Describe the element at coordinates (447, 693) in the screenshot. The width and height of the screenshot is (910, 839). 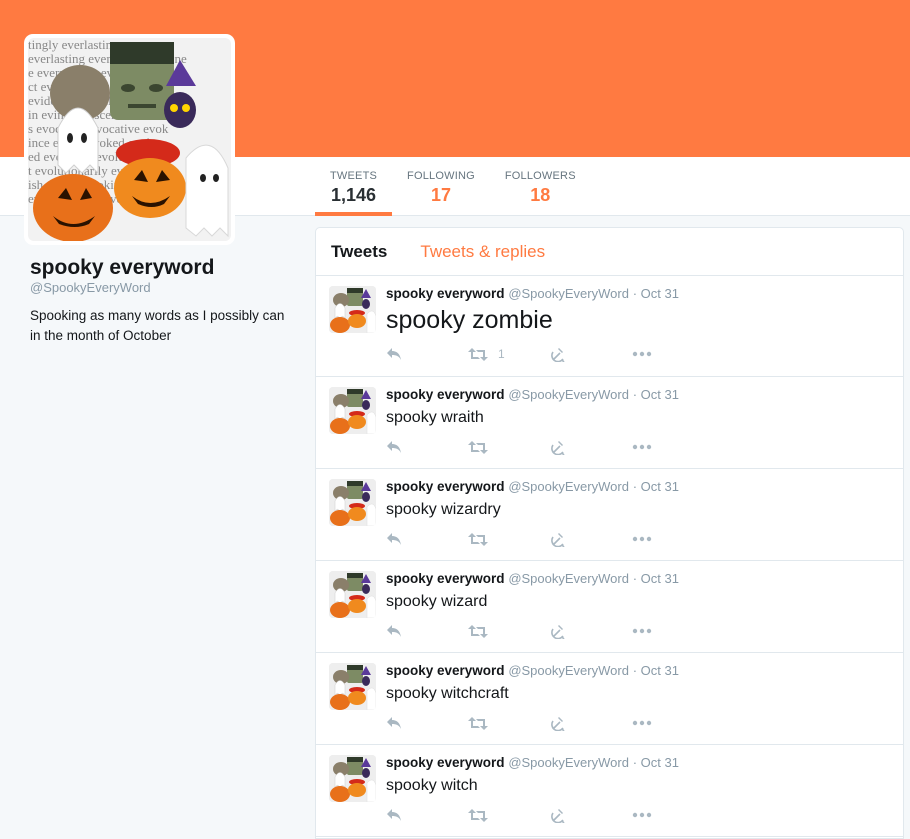
I see `tweet-text: spooky witchcraft` at that location.